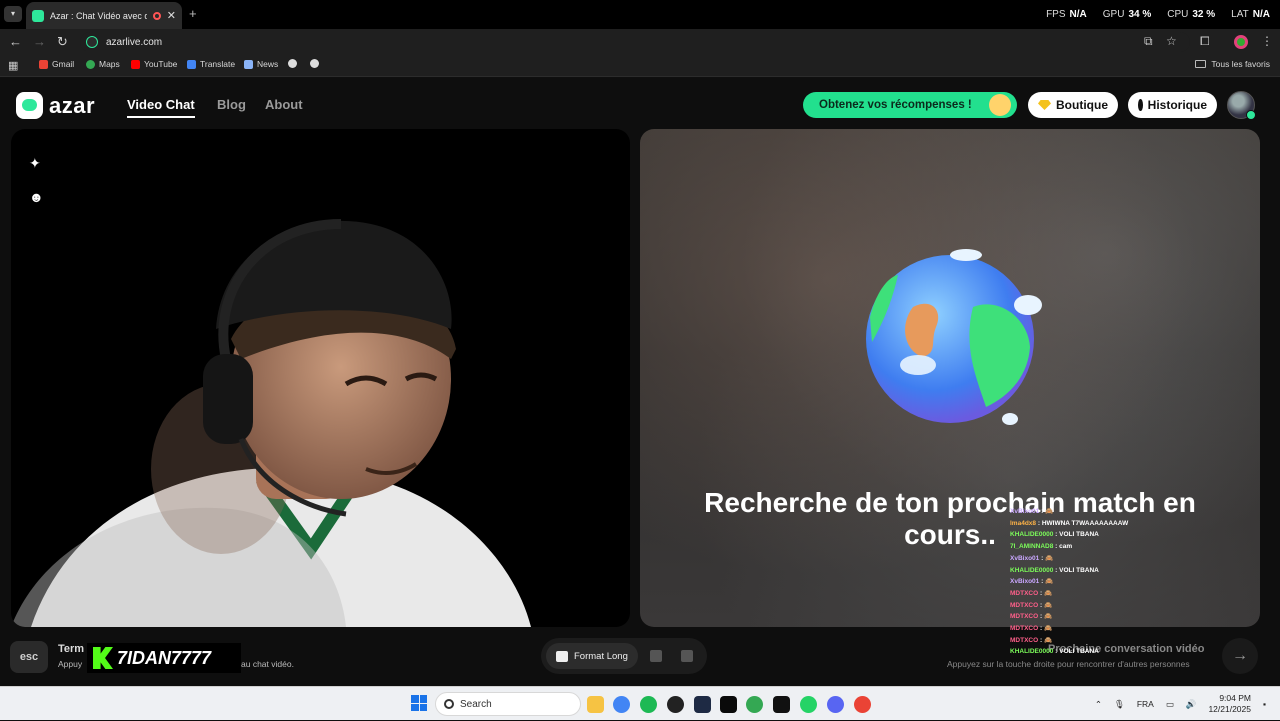 This screenshot has height=721, width=1280. What do you see at coordinates (687, 656) in the screenshot?
I see `format-split-icon` at bounding box center [687, 656].